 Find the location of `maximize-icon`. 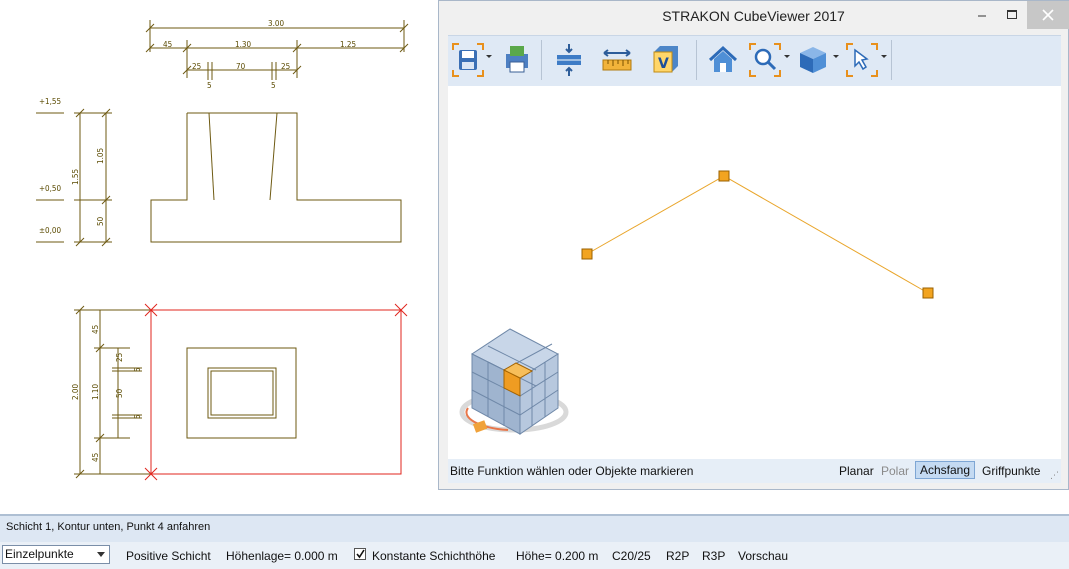

maximize-icon is located at coordinates (1012, 14).